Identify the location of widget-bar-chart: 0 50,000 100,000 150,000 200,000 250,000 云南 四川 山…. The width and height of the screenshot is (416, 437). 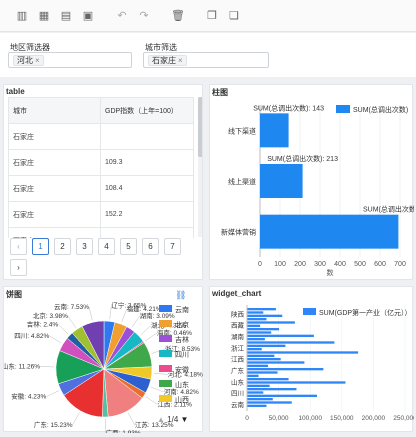
(322, 363).